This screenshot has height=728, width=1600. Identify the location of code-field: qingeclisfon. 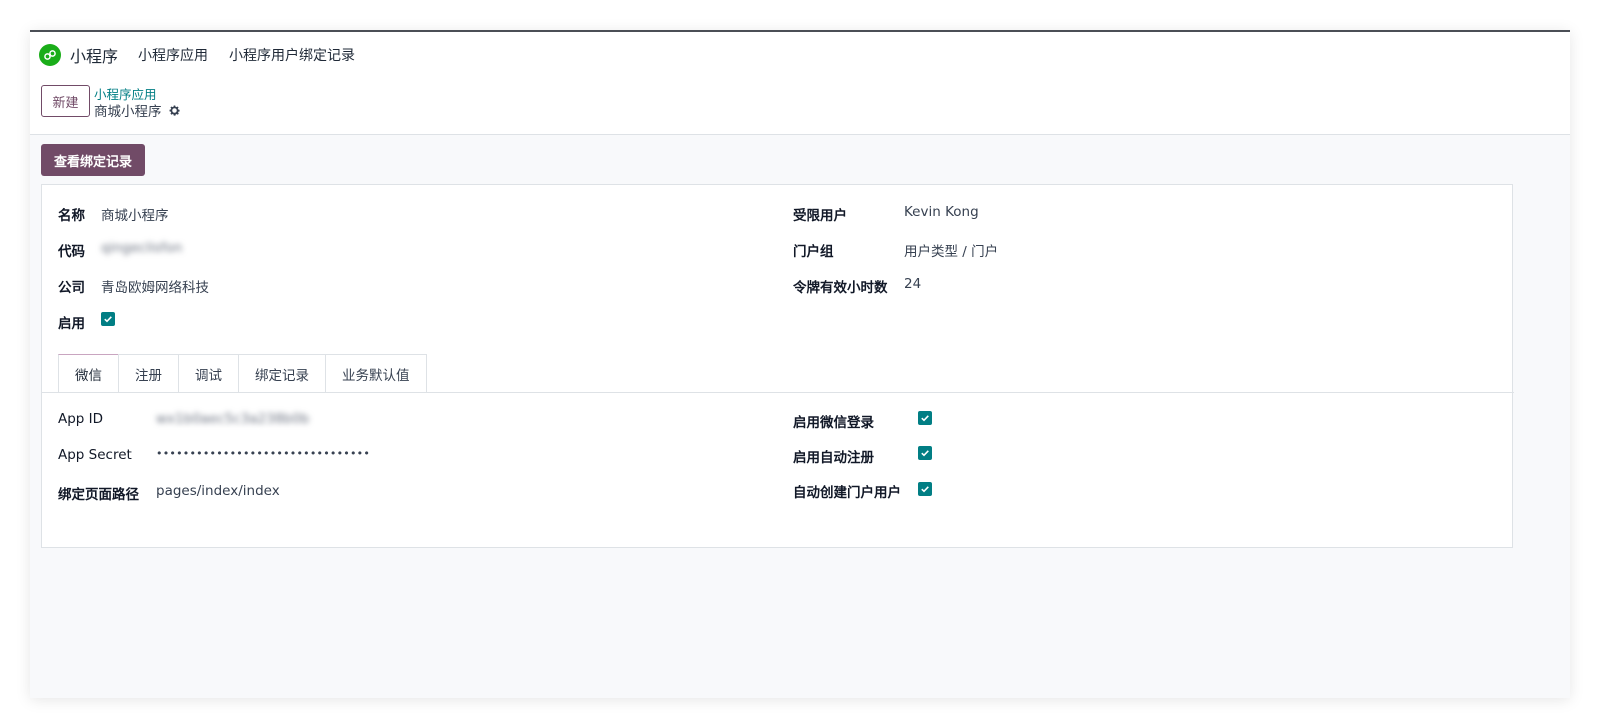
(141, 248).